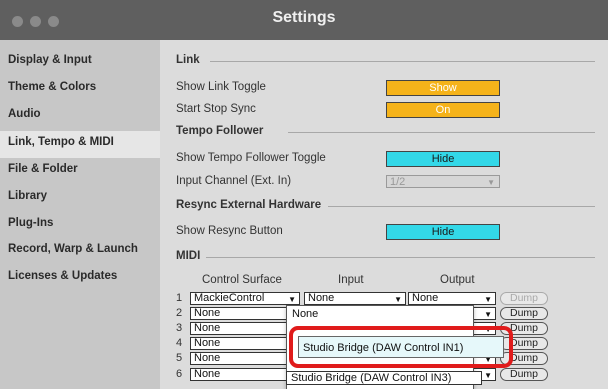  What do you see at coordinates (321, 298) in the screenshot?
I see `input-value: None` at bounding box center [321, 298].